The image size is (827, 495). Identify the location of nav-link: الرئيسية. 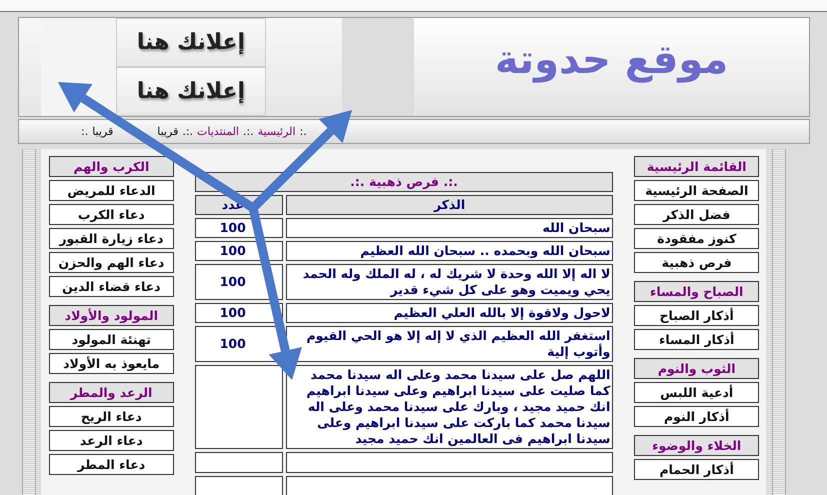
(277, 131).